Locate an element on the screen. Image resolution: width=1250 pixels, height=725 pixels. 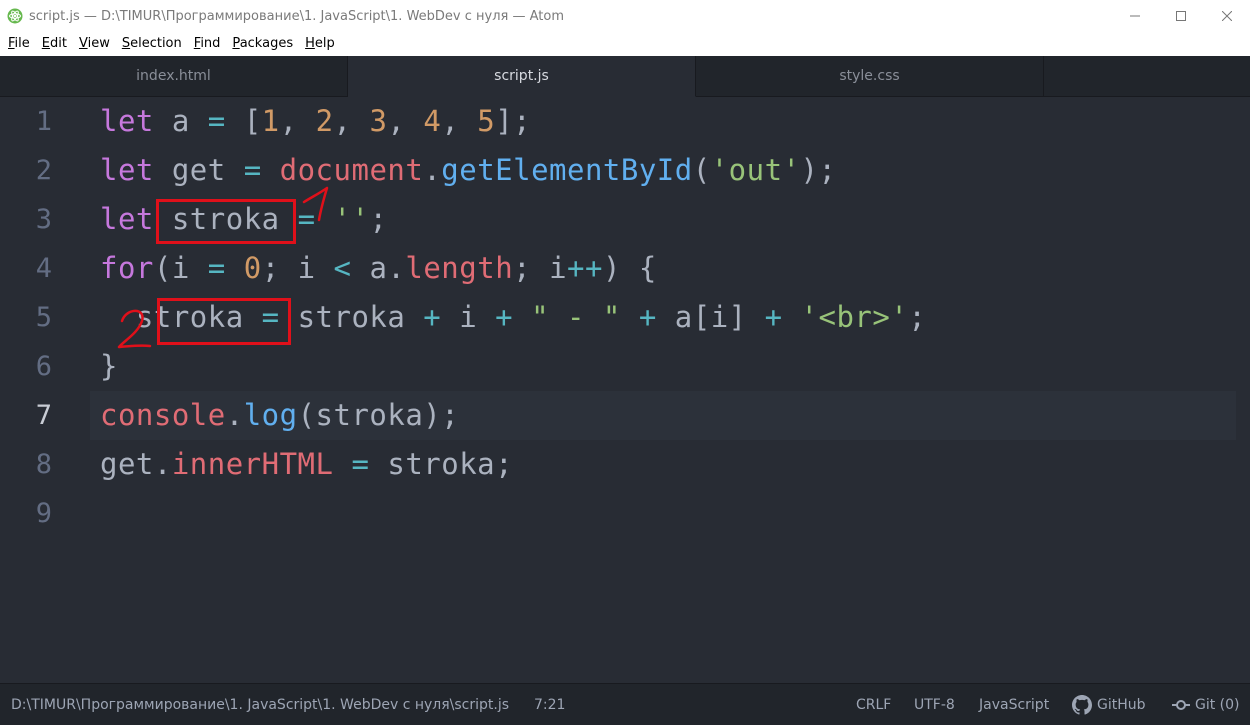
code-line: console.log(stroka); is located at coordinates (279, 415).